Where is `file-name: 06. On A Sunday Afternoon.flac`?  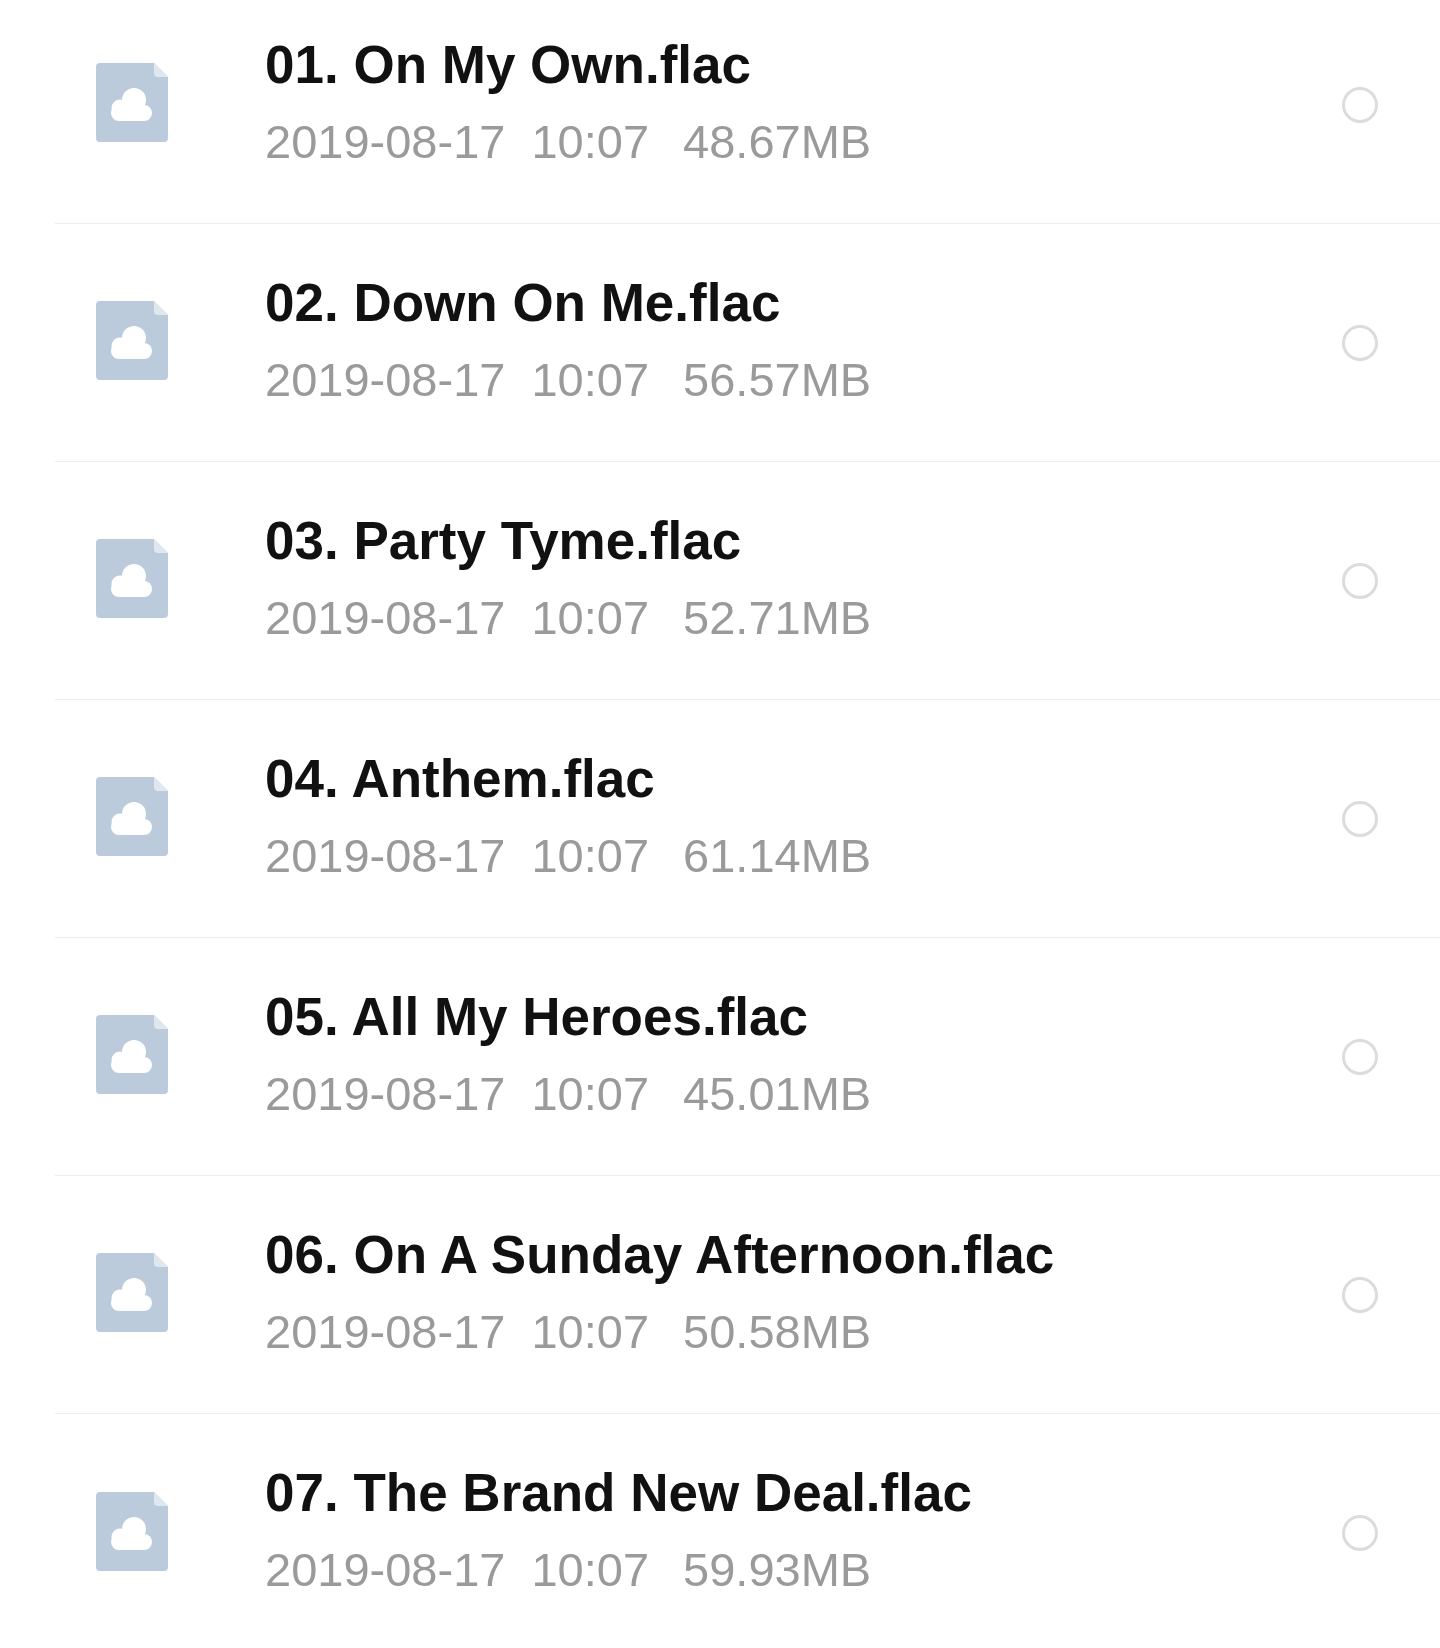 file-name: 06. On A Sunday Afternoon.flac is located at coordinates (660, 1254).